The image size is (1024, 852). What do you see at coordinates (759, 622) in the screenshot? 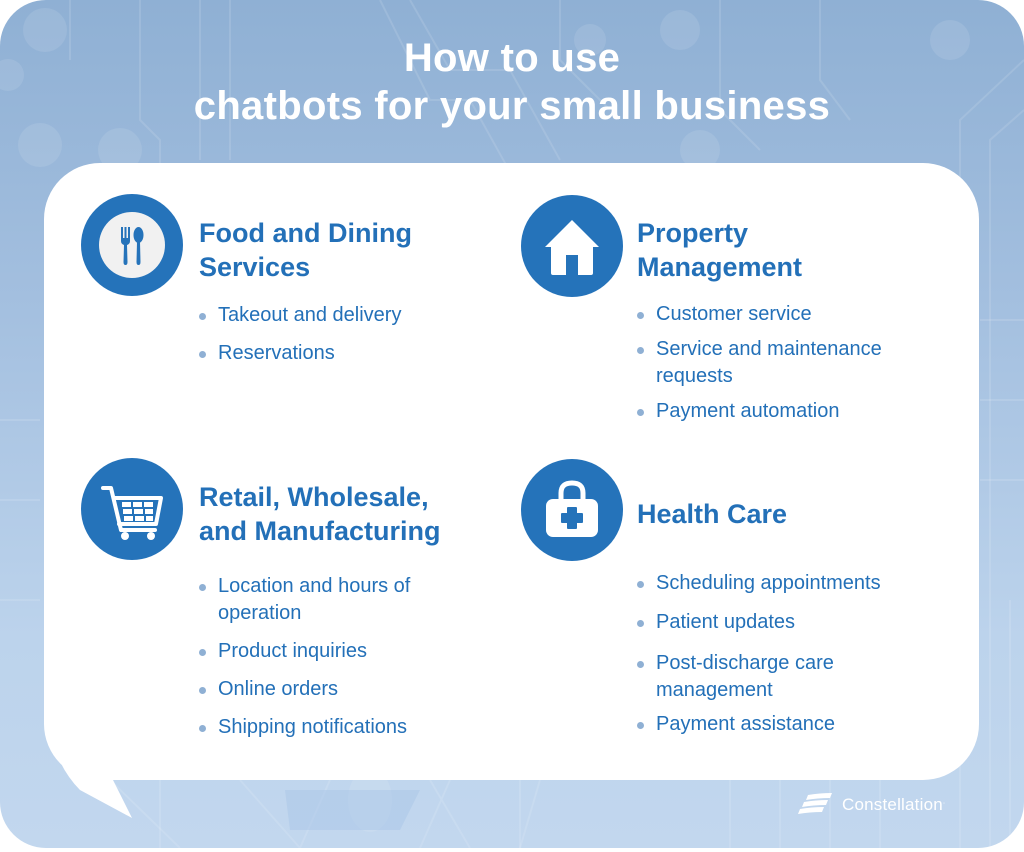
I see `list-item: Patient updates` at bounding box center [759, 622].